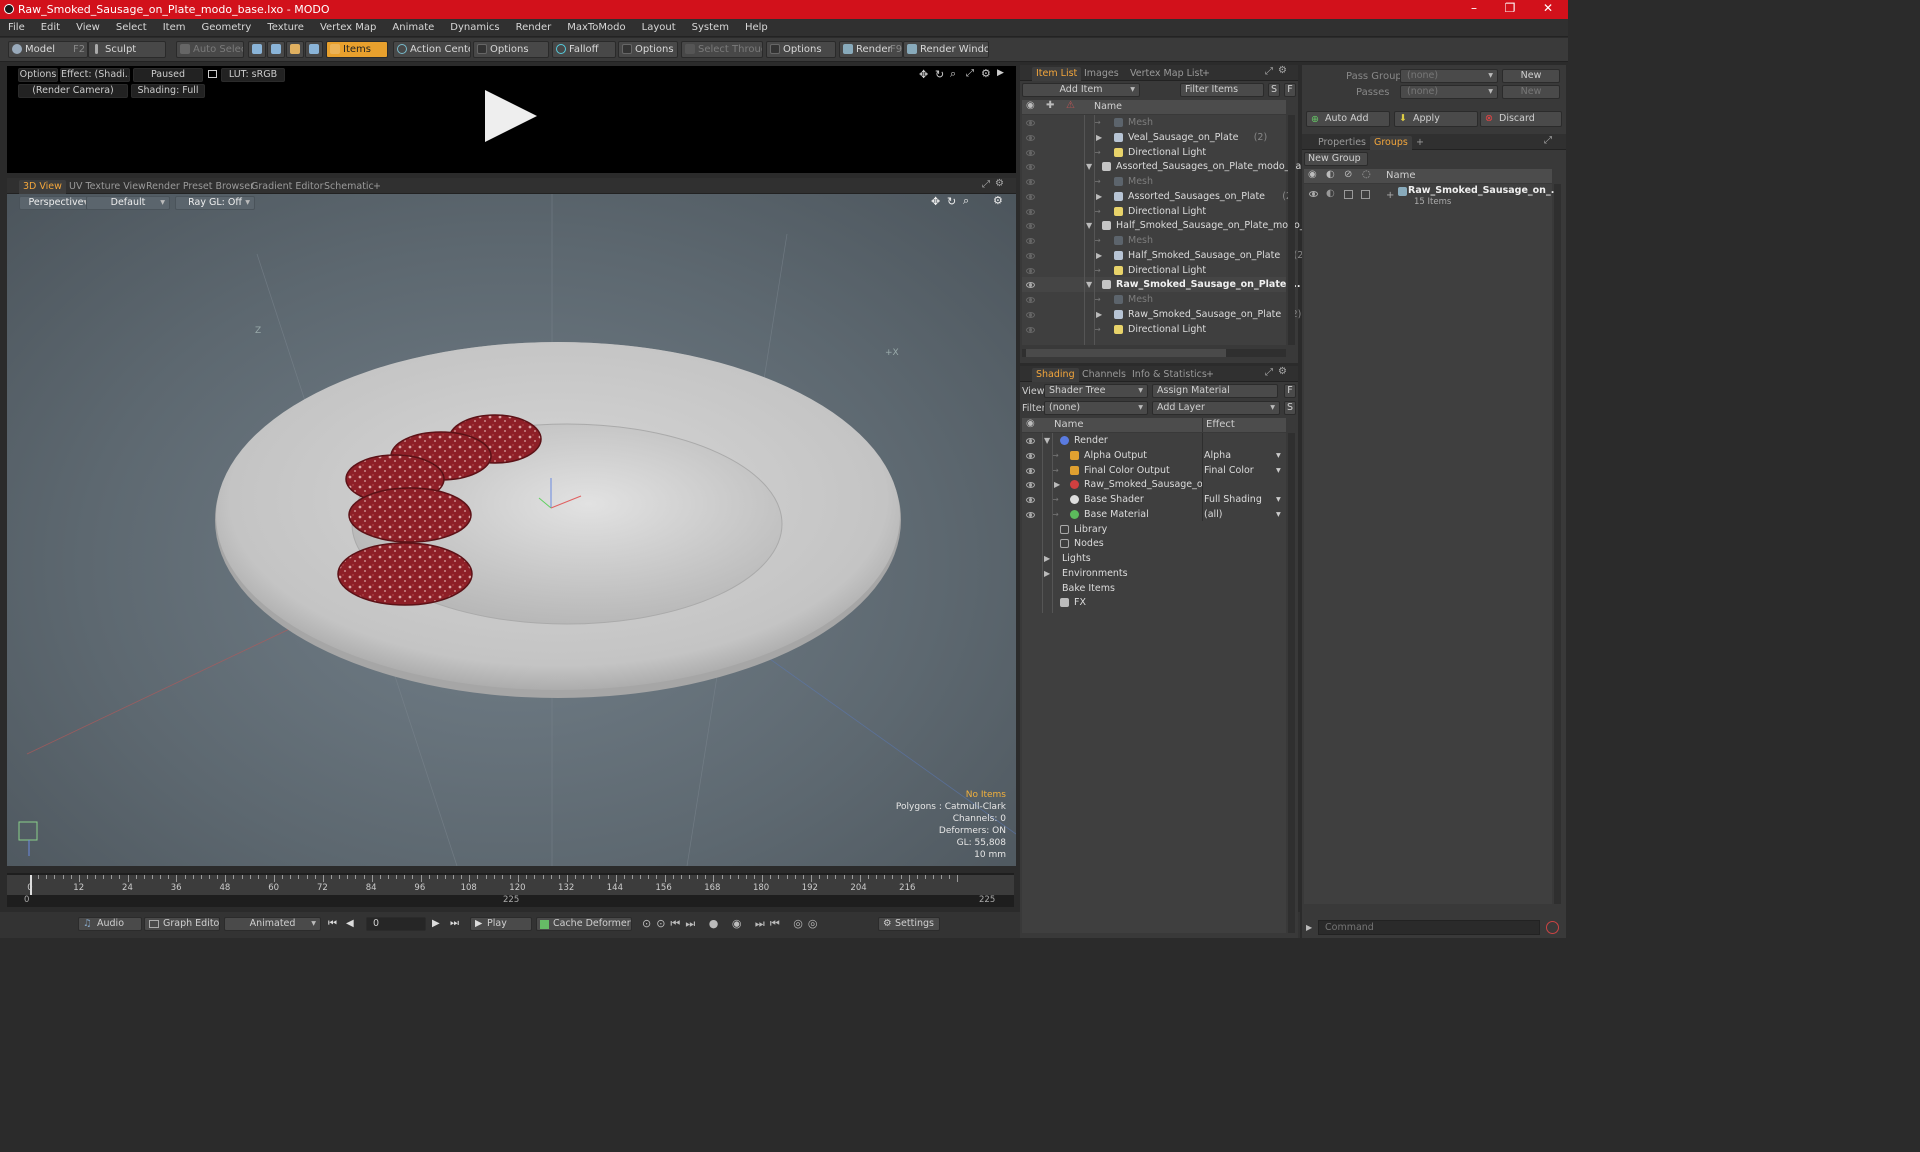  I want to click on lut-dropdown: LUT: sRGB, so click(253, 75).